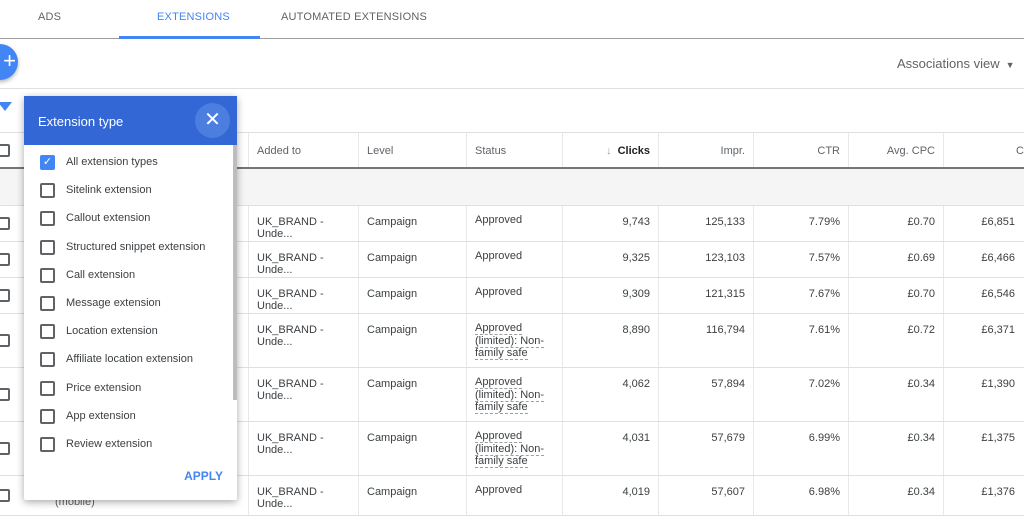 This screenshot has height=516, width=1024. What do you see at coordinates (101, 415) in the screenshot?
I see `option-label: App extension` at bounding box center [101, 415].